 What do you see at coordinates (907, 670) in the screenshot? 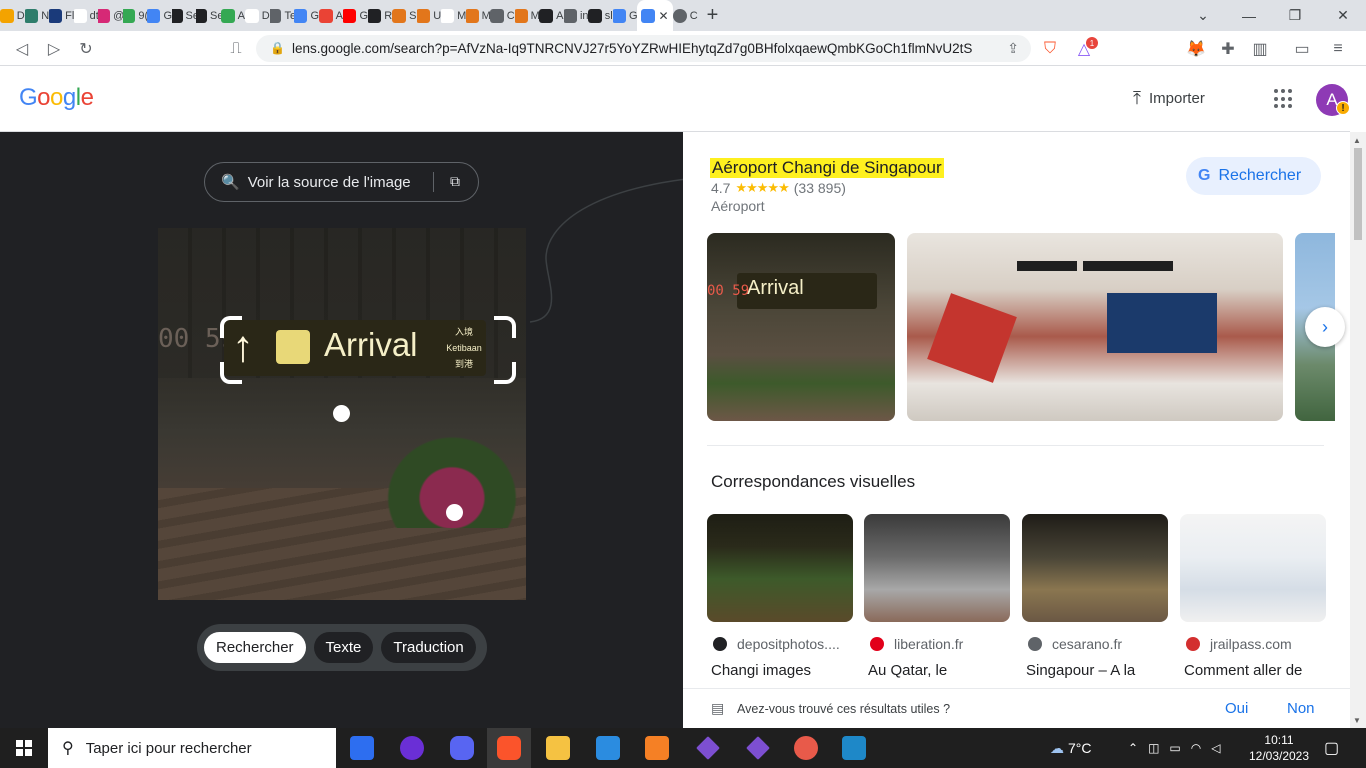
I see `visual-match-title: Au Qatar, le` at bounding box center [907, 670].